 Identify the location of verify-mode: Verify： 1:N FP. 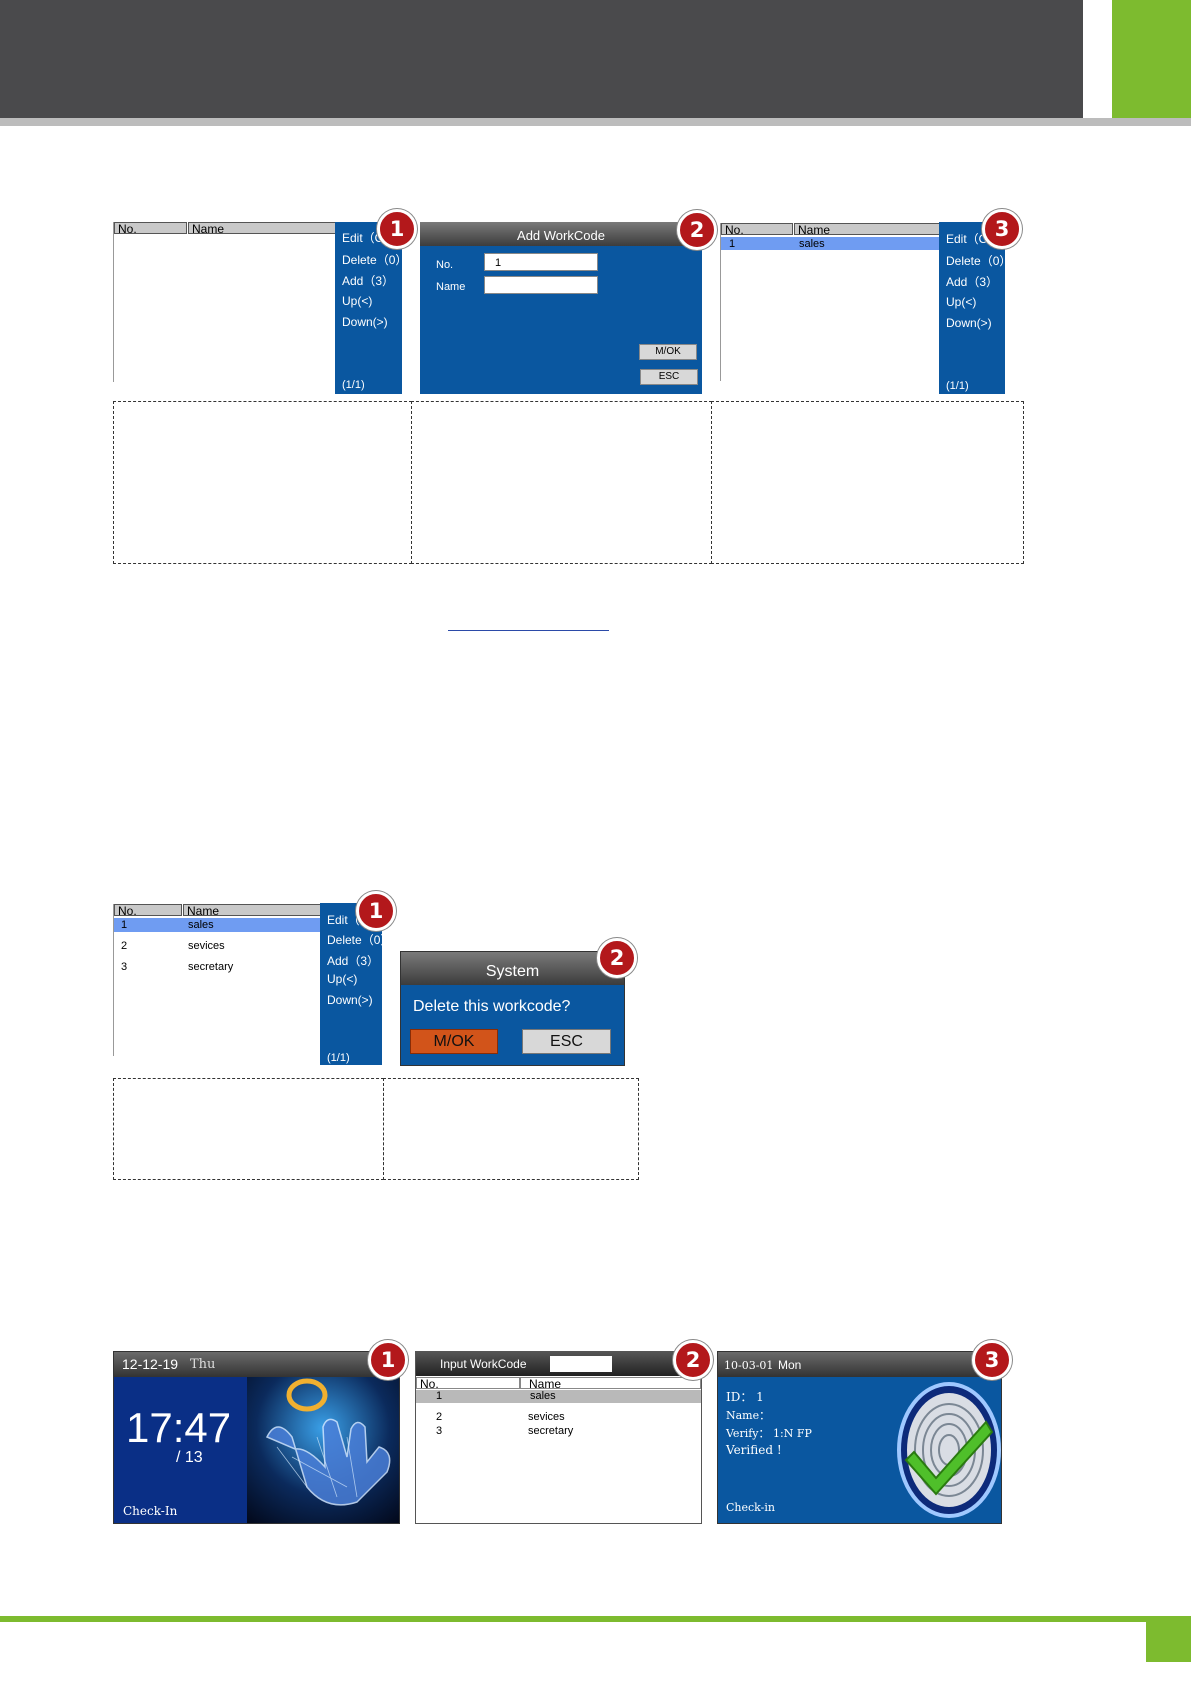
(769, 1433).